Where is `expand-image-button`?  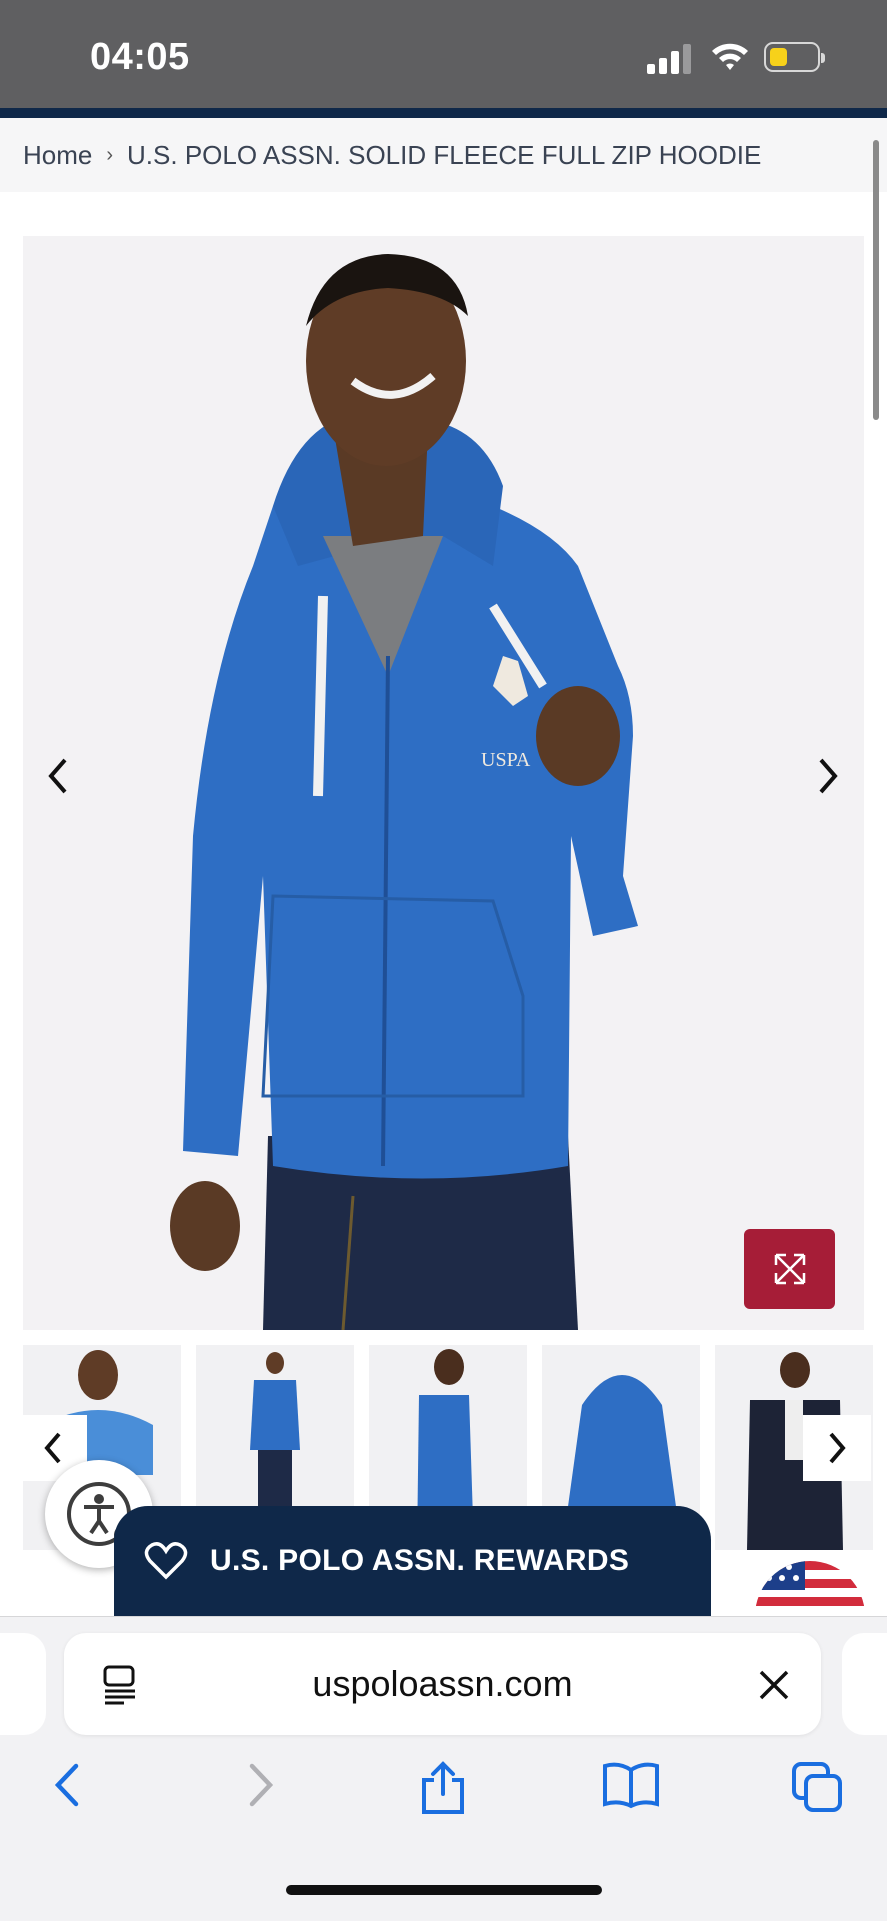 expand-image-button is located at coordinates (789, 1269).